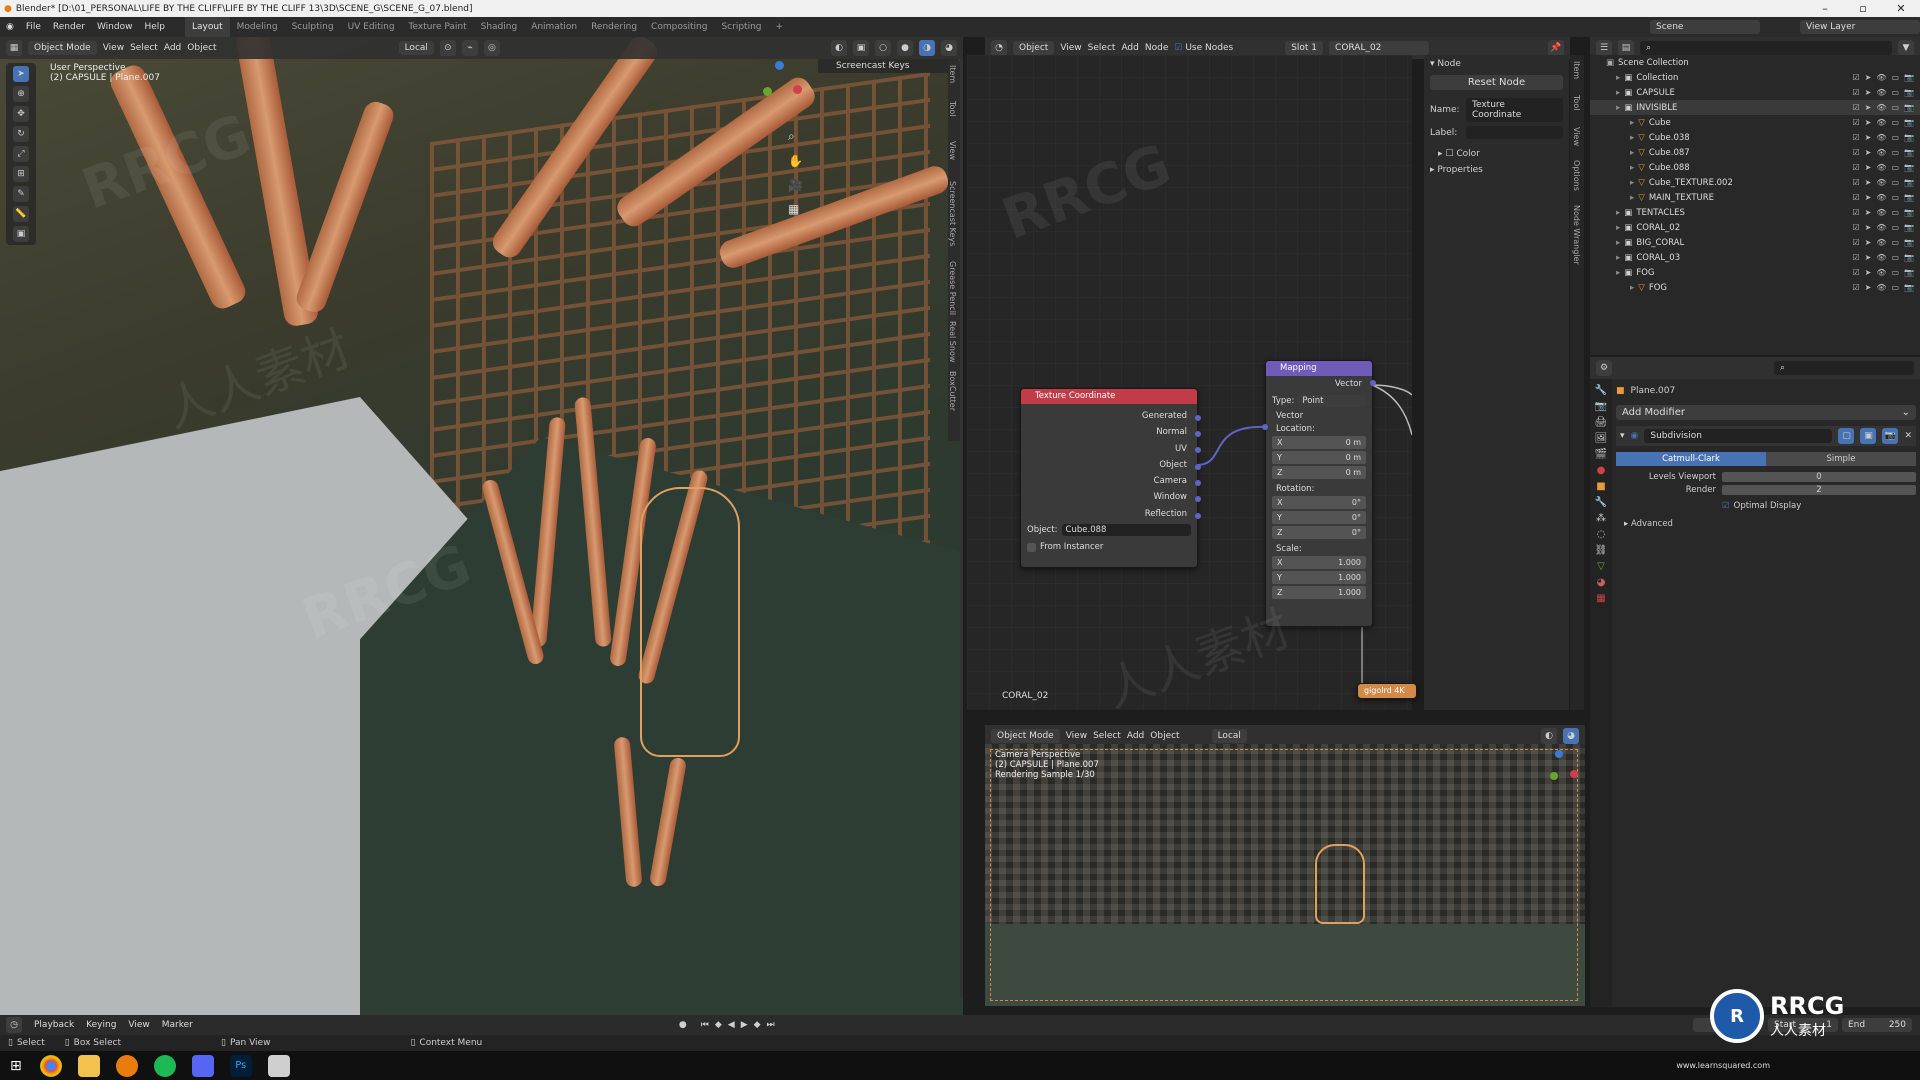 This screenshot has width=1920, height=1080. I want to click on location-x-field: X0 m, so click(1319, 442).